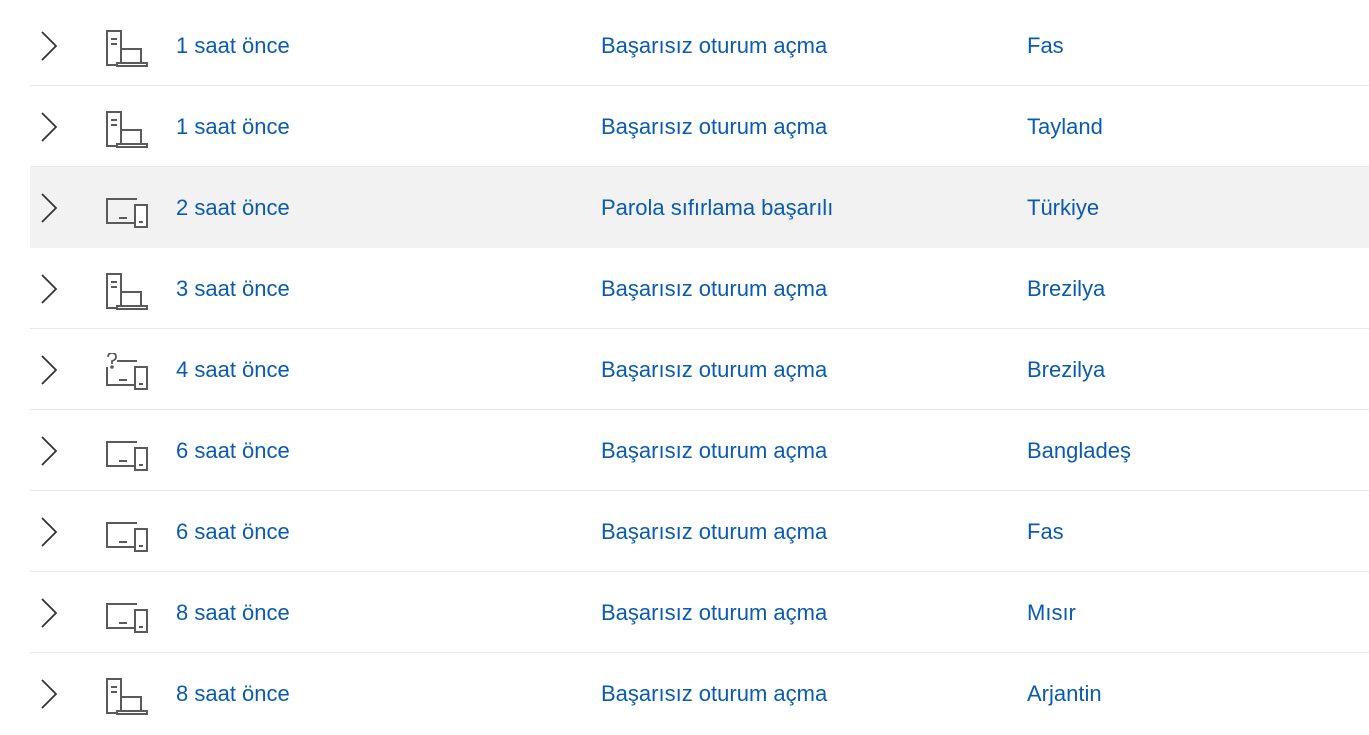 This screenshot has width=1369, height=735. What do you see at coordinates (233, 369) in the screenshot?
I see `time-link: 4 saat önce` at bounding box center [233, 369].